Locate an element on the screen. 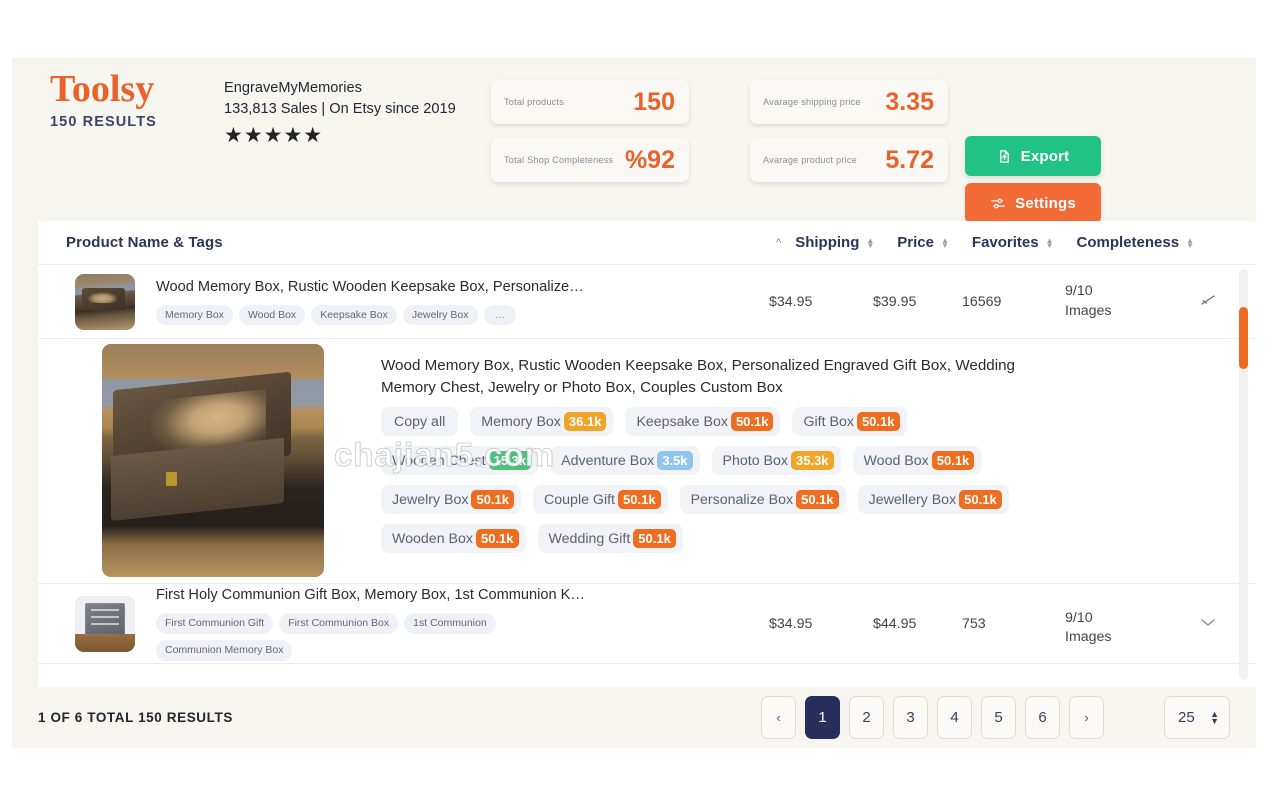 The width and height of the screenshot is (1280, 800). keyword-tag-count: 36.1k is located at coordinates (585, 422).